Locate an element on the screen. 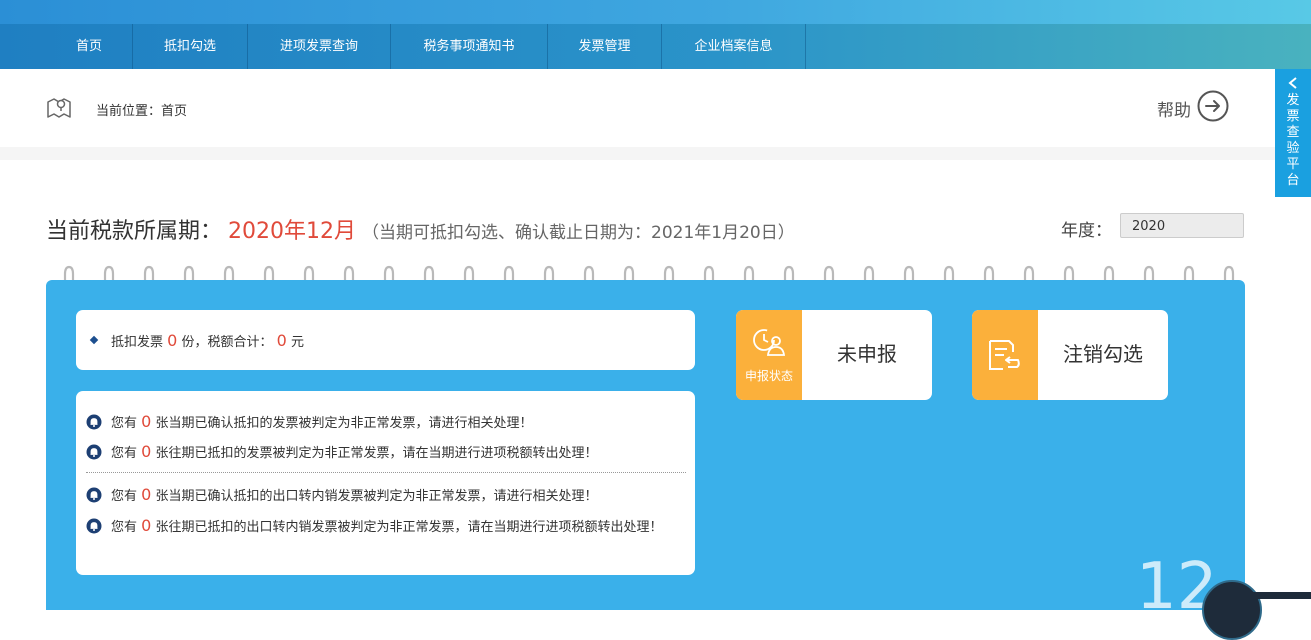  cancel-selection-card: 注销勾选 is located at coordinates (1070, 355).